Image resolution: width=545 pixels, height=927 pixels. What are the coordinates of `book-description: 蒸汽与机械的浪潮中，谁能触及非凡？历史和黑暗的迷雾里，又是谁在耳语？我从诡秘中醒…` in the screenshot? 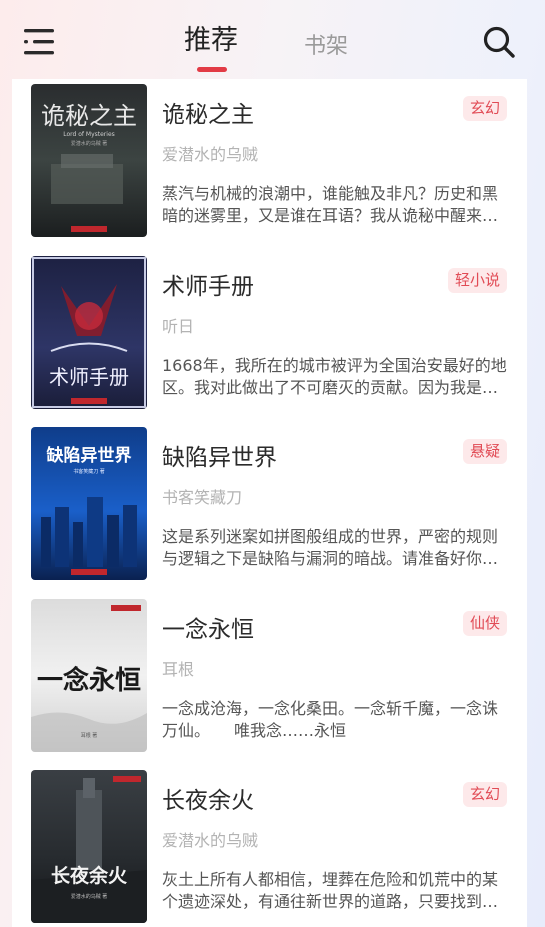 It's located at (330, 204).